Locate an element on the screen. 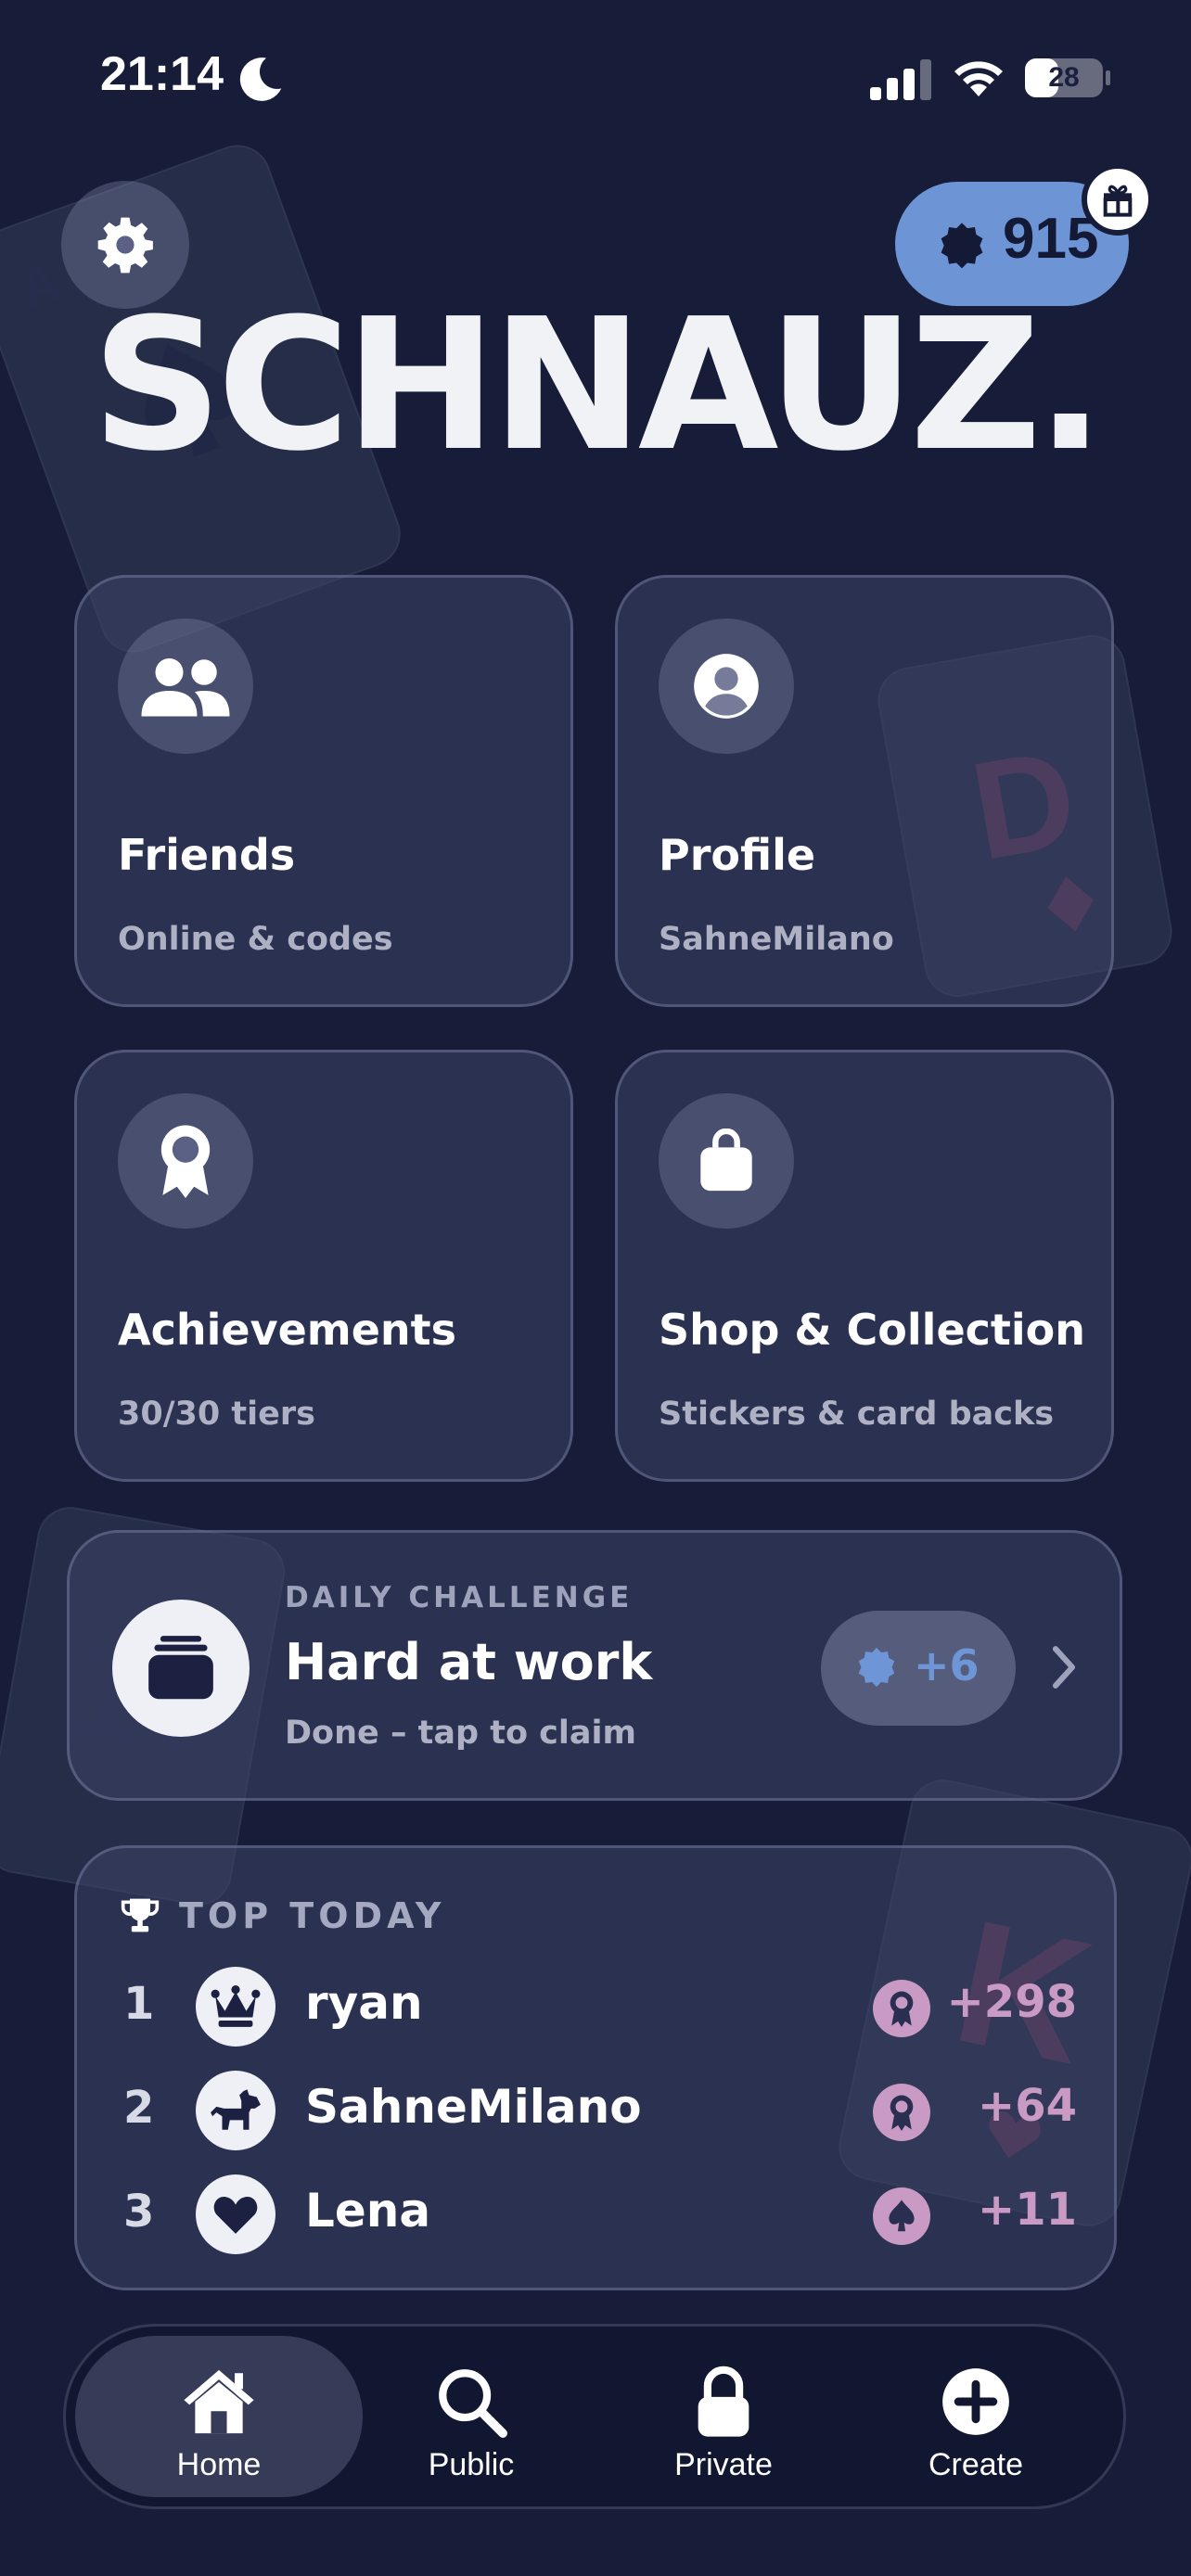  search-icon is located at coordinates (473, 2404).